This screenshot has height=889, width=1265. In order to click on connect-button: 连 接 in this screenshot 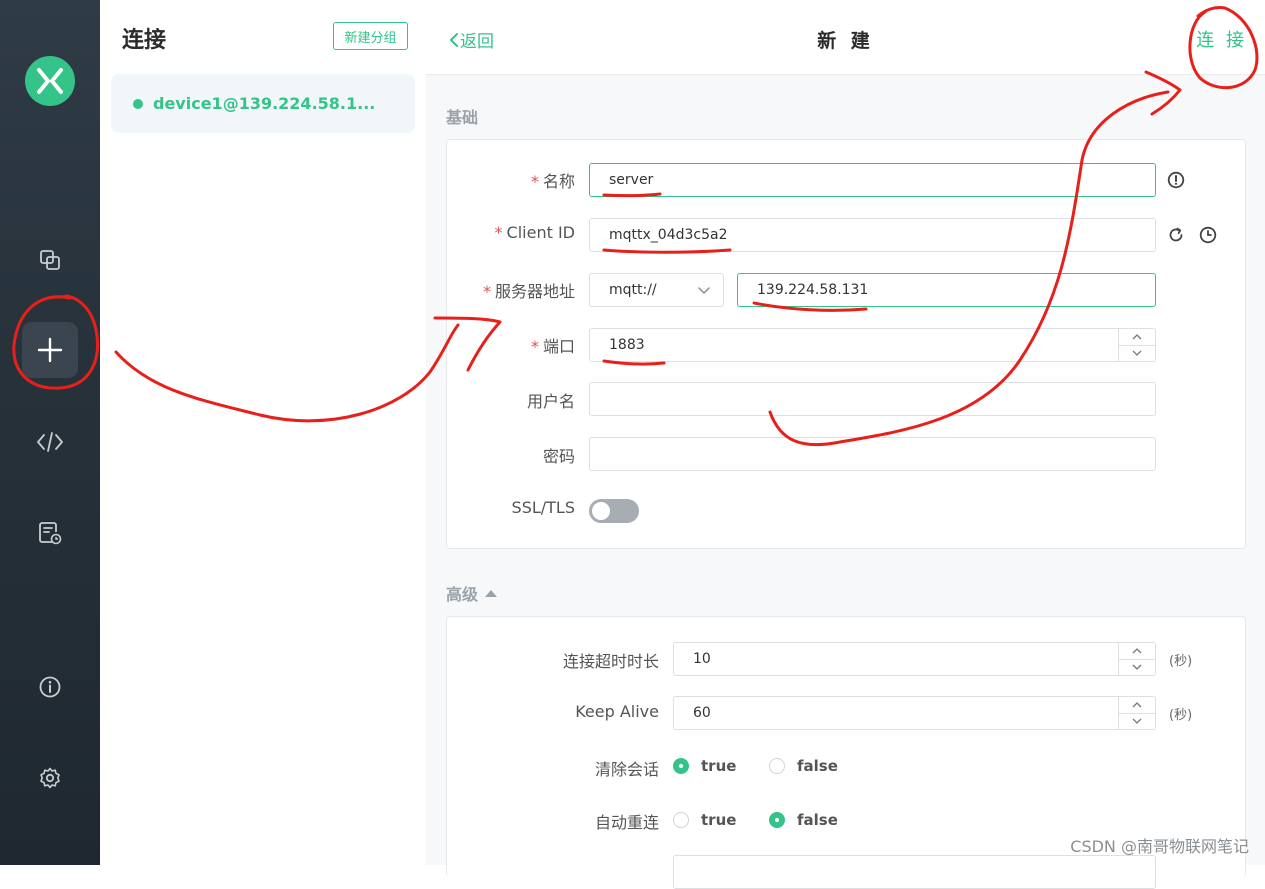, I will do `click(1221, 39)`.